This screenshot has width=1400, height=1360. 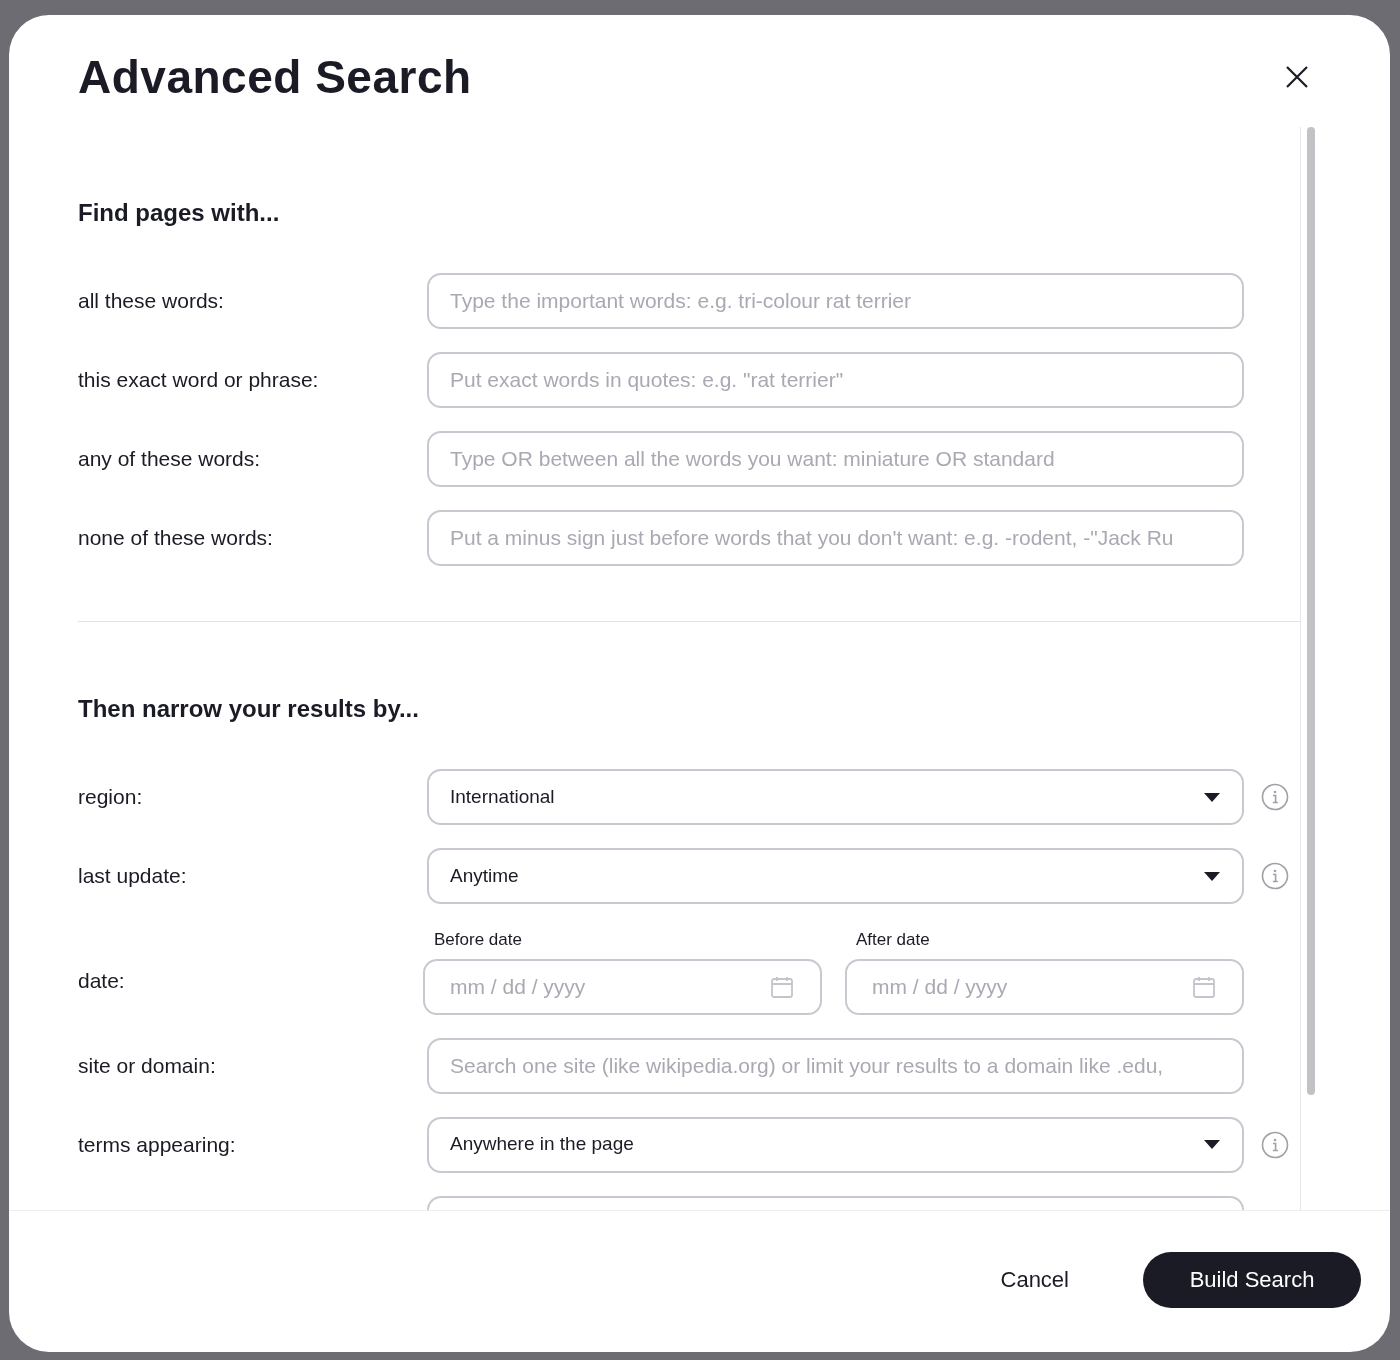 I want to click on input-field: Type the important words: e.g. tri-colour rat terrier, so click(x=835, y=301).